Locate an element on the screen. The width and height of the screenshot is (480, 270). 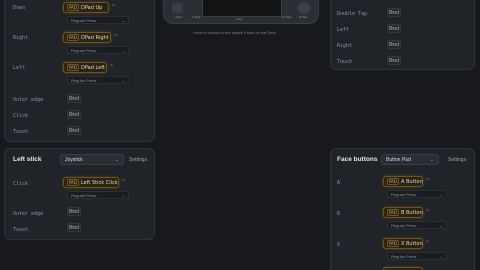
binding-dpad-right: PAD DPad Right is located at coordinates (87, 37).